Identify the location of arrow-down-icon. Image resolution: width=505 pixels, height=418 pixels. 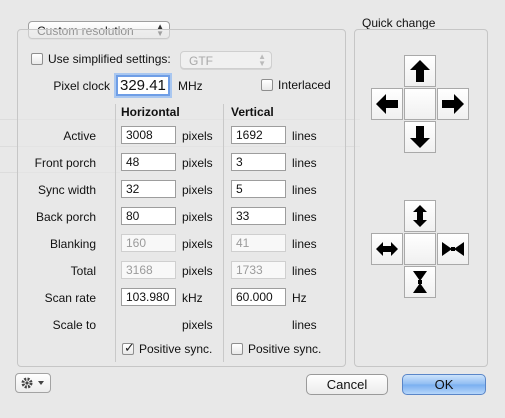
(420, 137).